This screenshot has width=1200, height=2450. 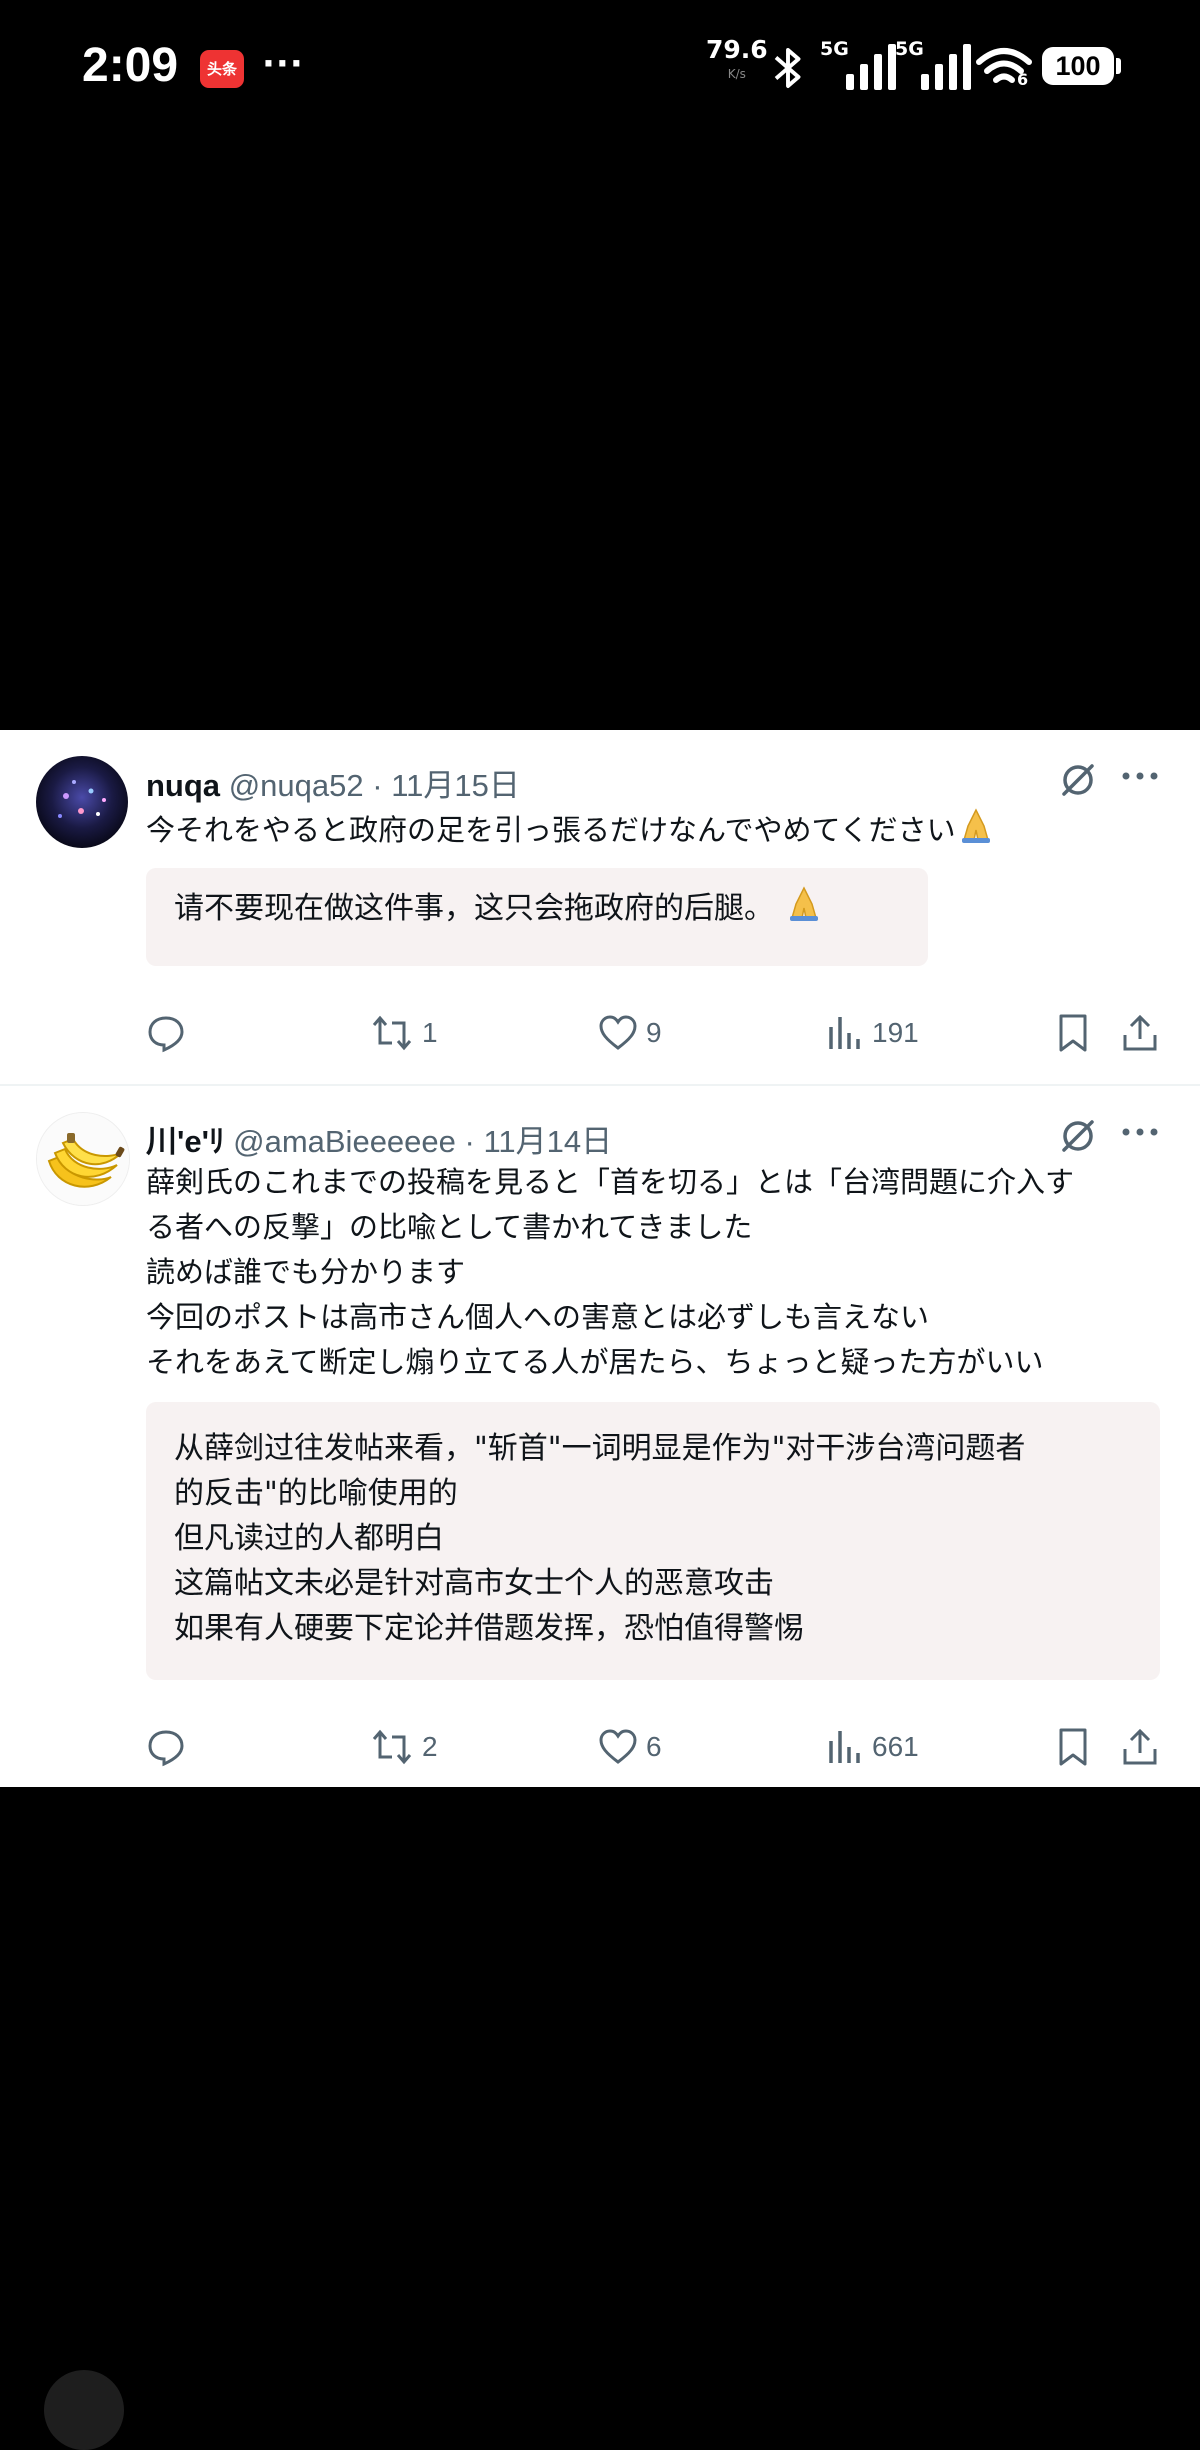 I want to click on floating-button, so click(x=84, y=2410).